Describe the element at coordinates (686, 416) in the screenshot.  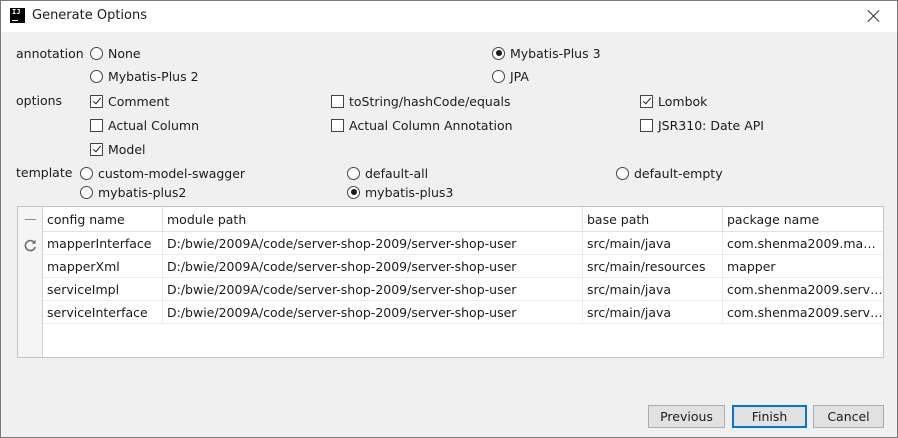
I see `previous-button: Previous` at that location.